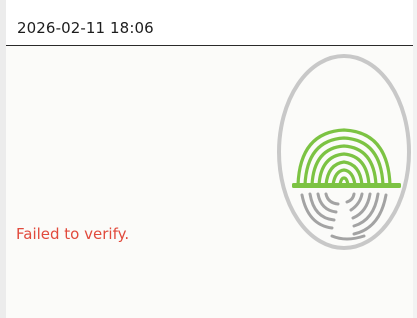 The height and width of the screenshot is (318, 417). What do you see at coordinates (85, 28) in the screenshot?
I see `datetime-label: 2026-02-11 18:06` at bounding box center [85, 28].